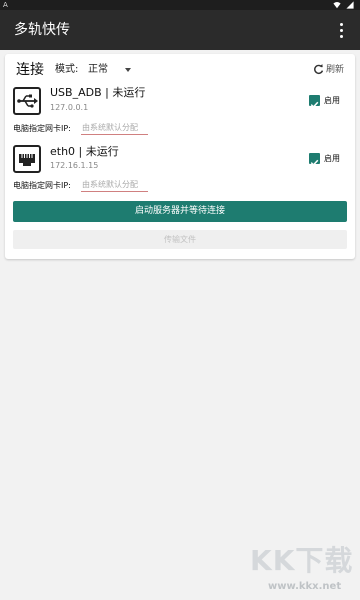 Image resolution: width=360 pixels, height=600 pixels. What do you see at coordinates (84, 151) in the screenshot?
I see `interface-name: eth0 | 未运行` at bounding box center [84, 151].